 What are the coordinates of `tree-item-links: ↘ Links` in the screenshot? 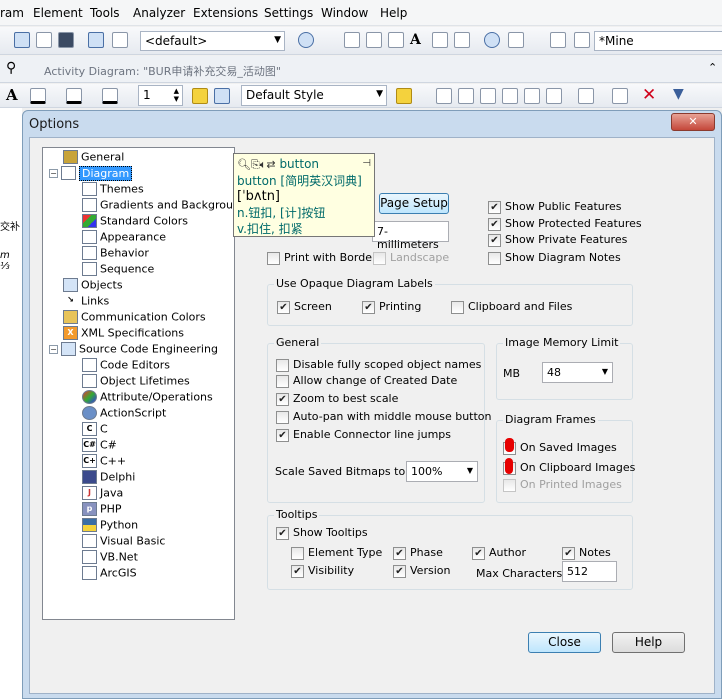 It's located at (86, 302).